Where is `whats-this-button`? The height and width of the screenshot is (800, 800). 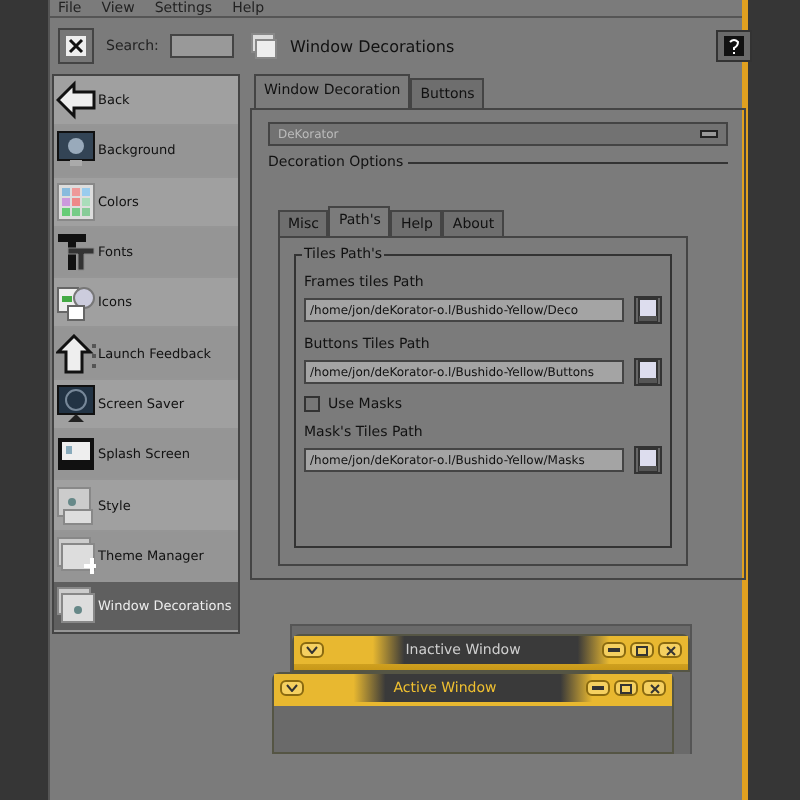
whats-this-button is located at coordinates (734, 46).